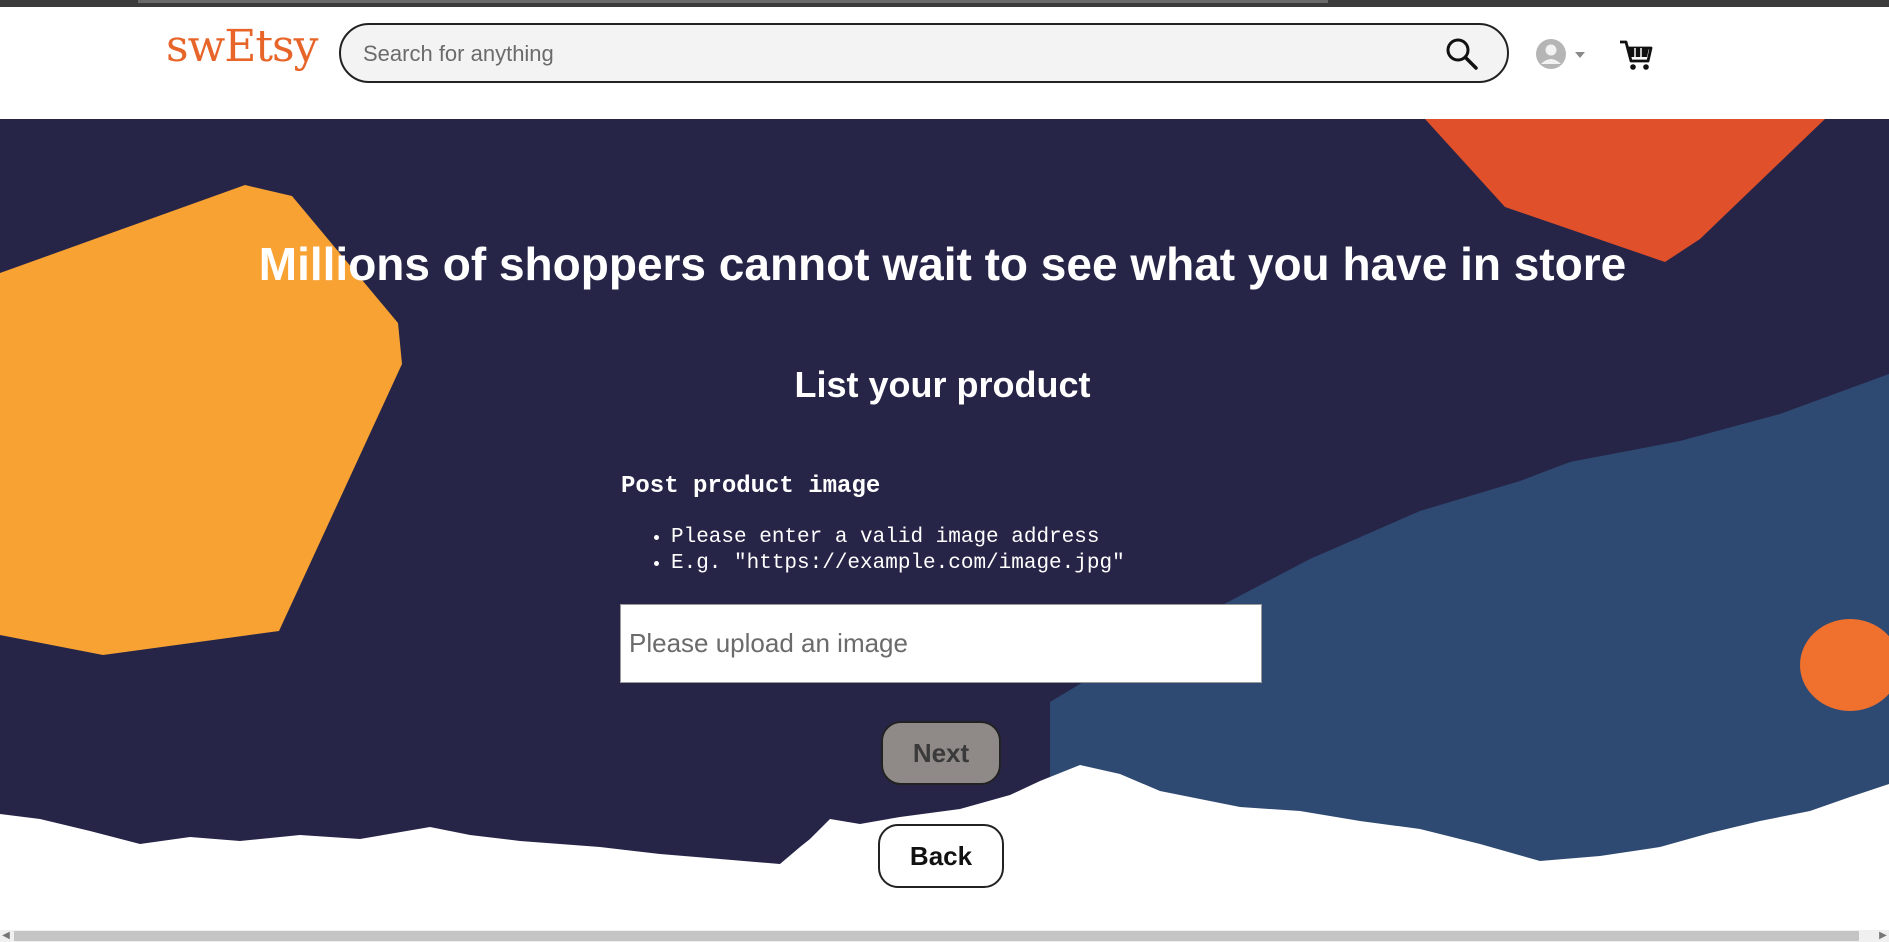 The height and width of the screenshot is (942, 1889). What do you see at coordinates (751, 486) in the screenshot?
I see `post-image-heading: Post product image` at bounding box center [751, 486].